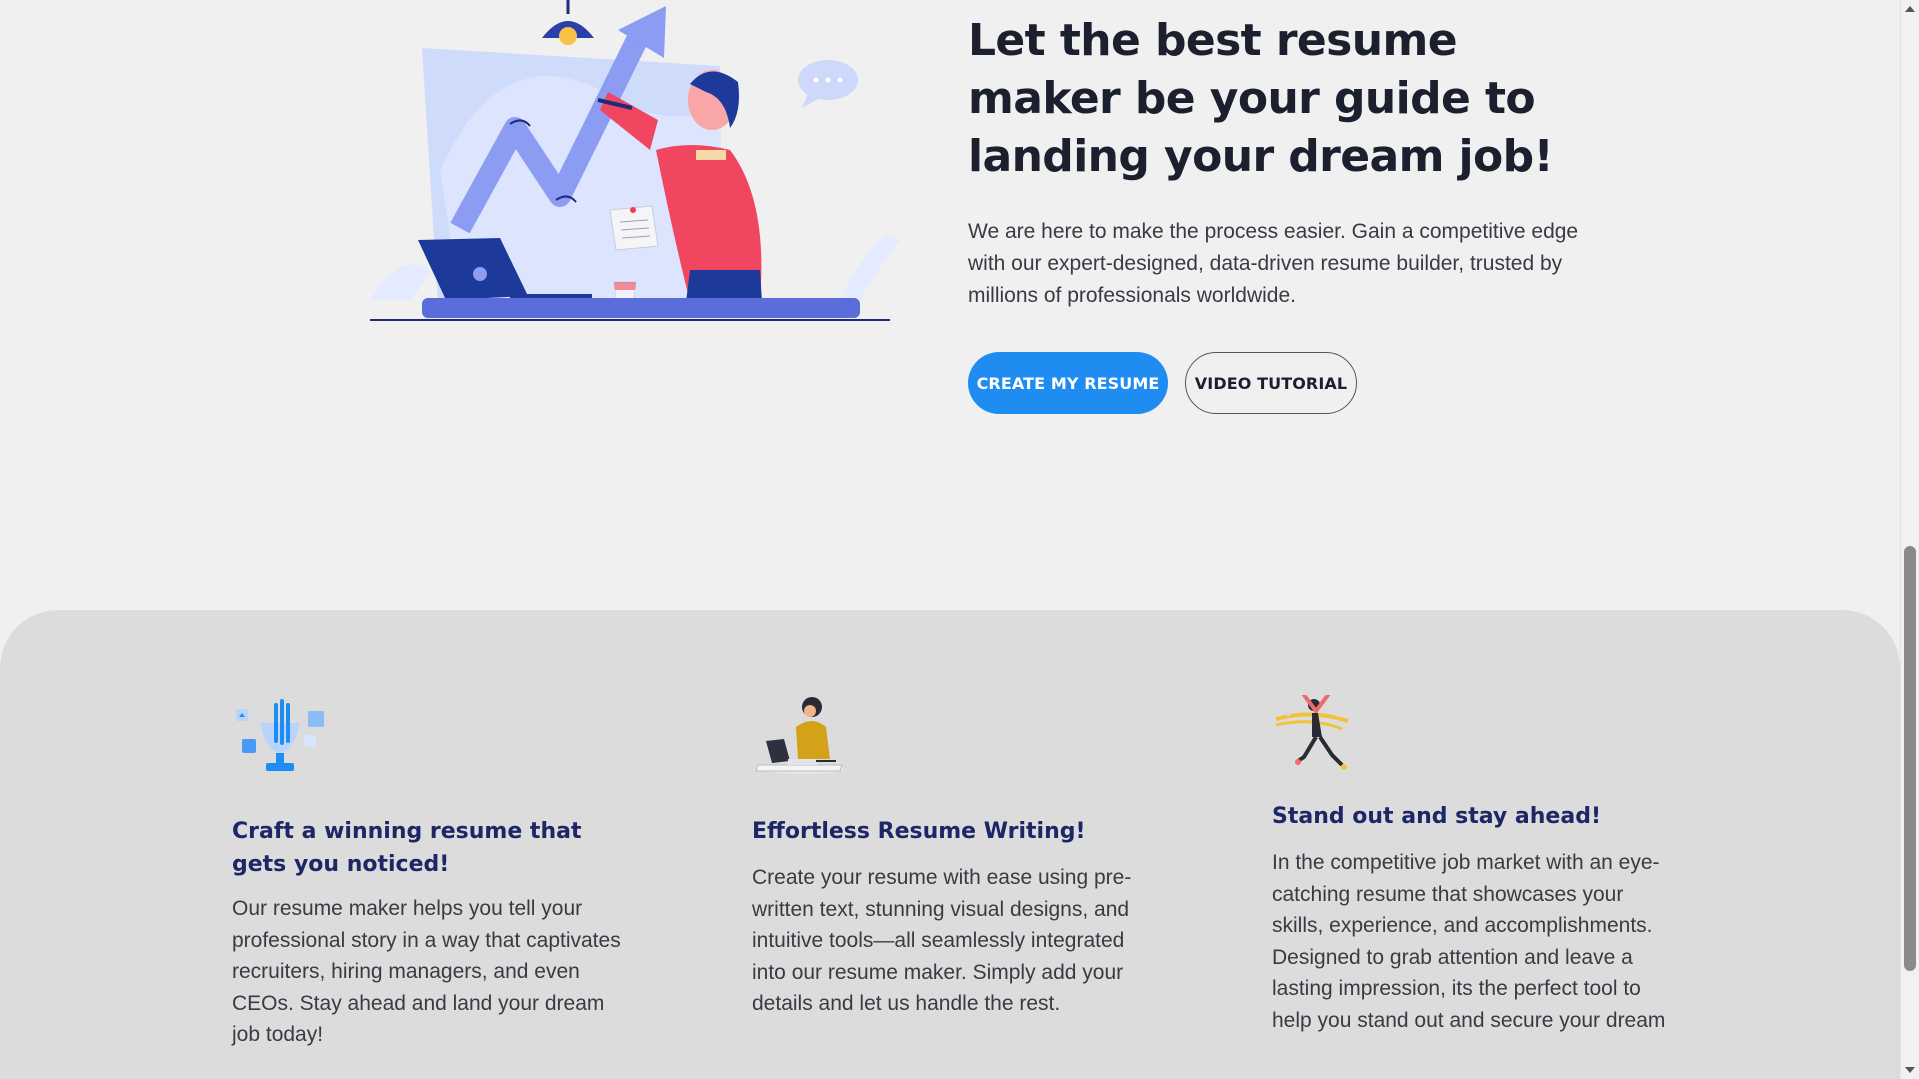  I want to click on feature-title: Stand out and stay ahead!, so click(1436, 816).